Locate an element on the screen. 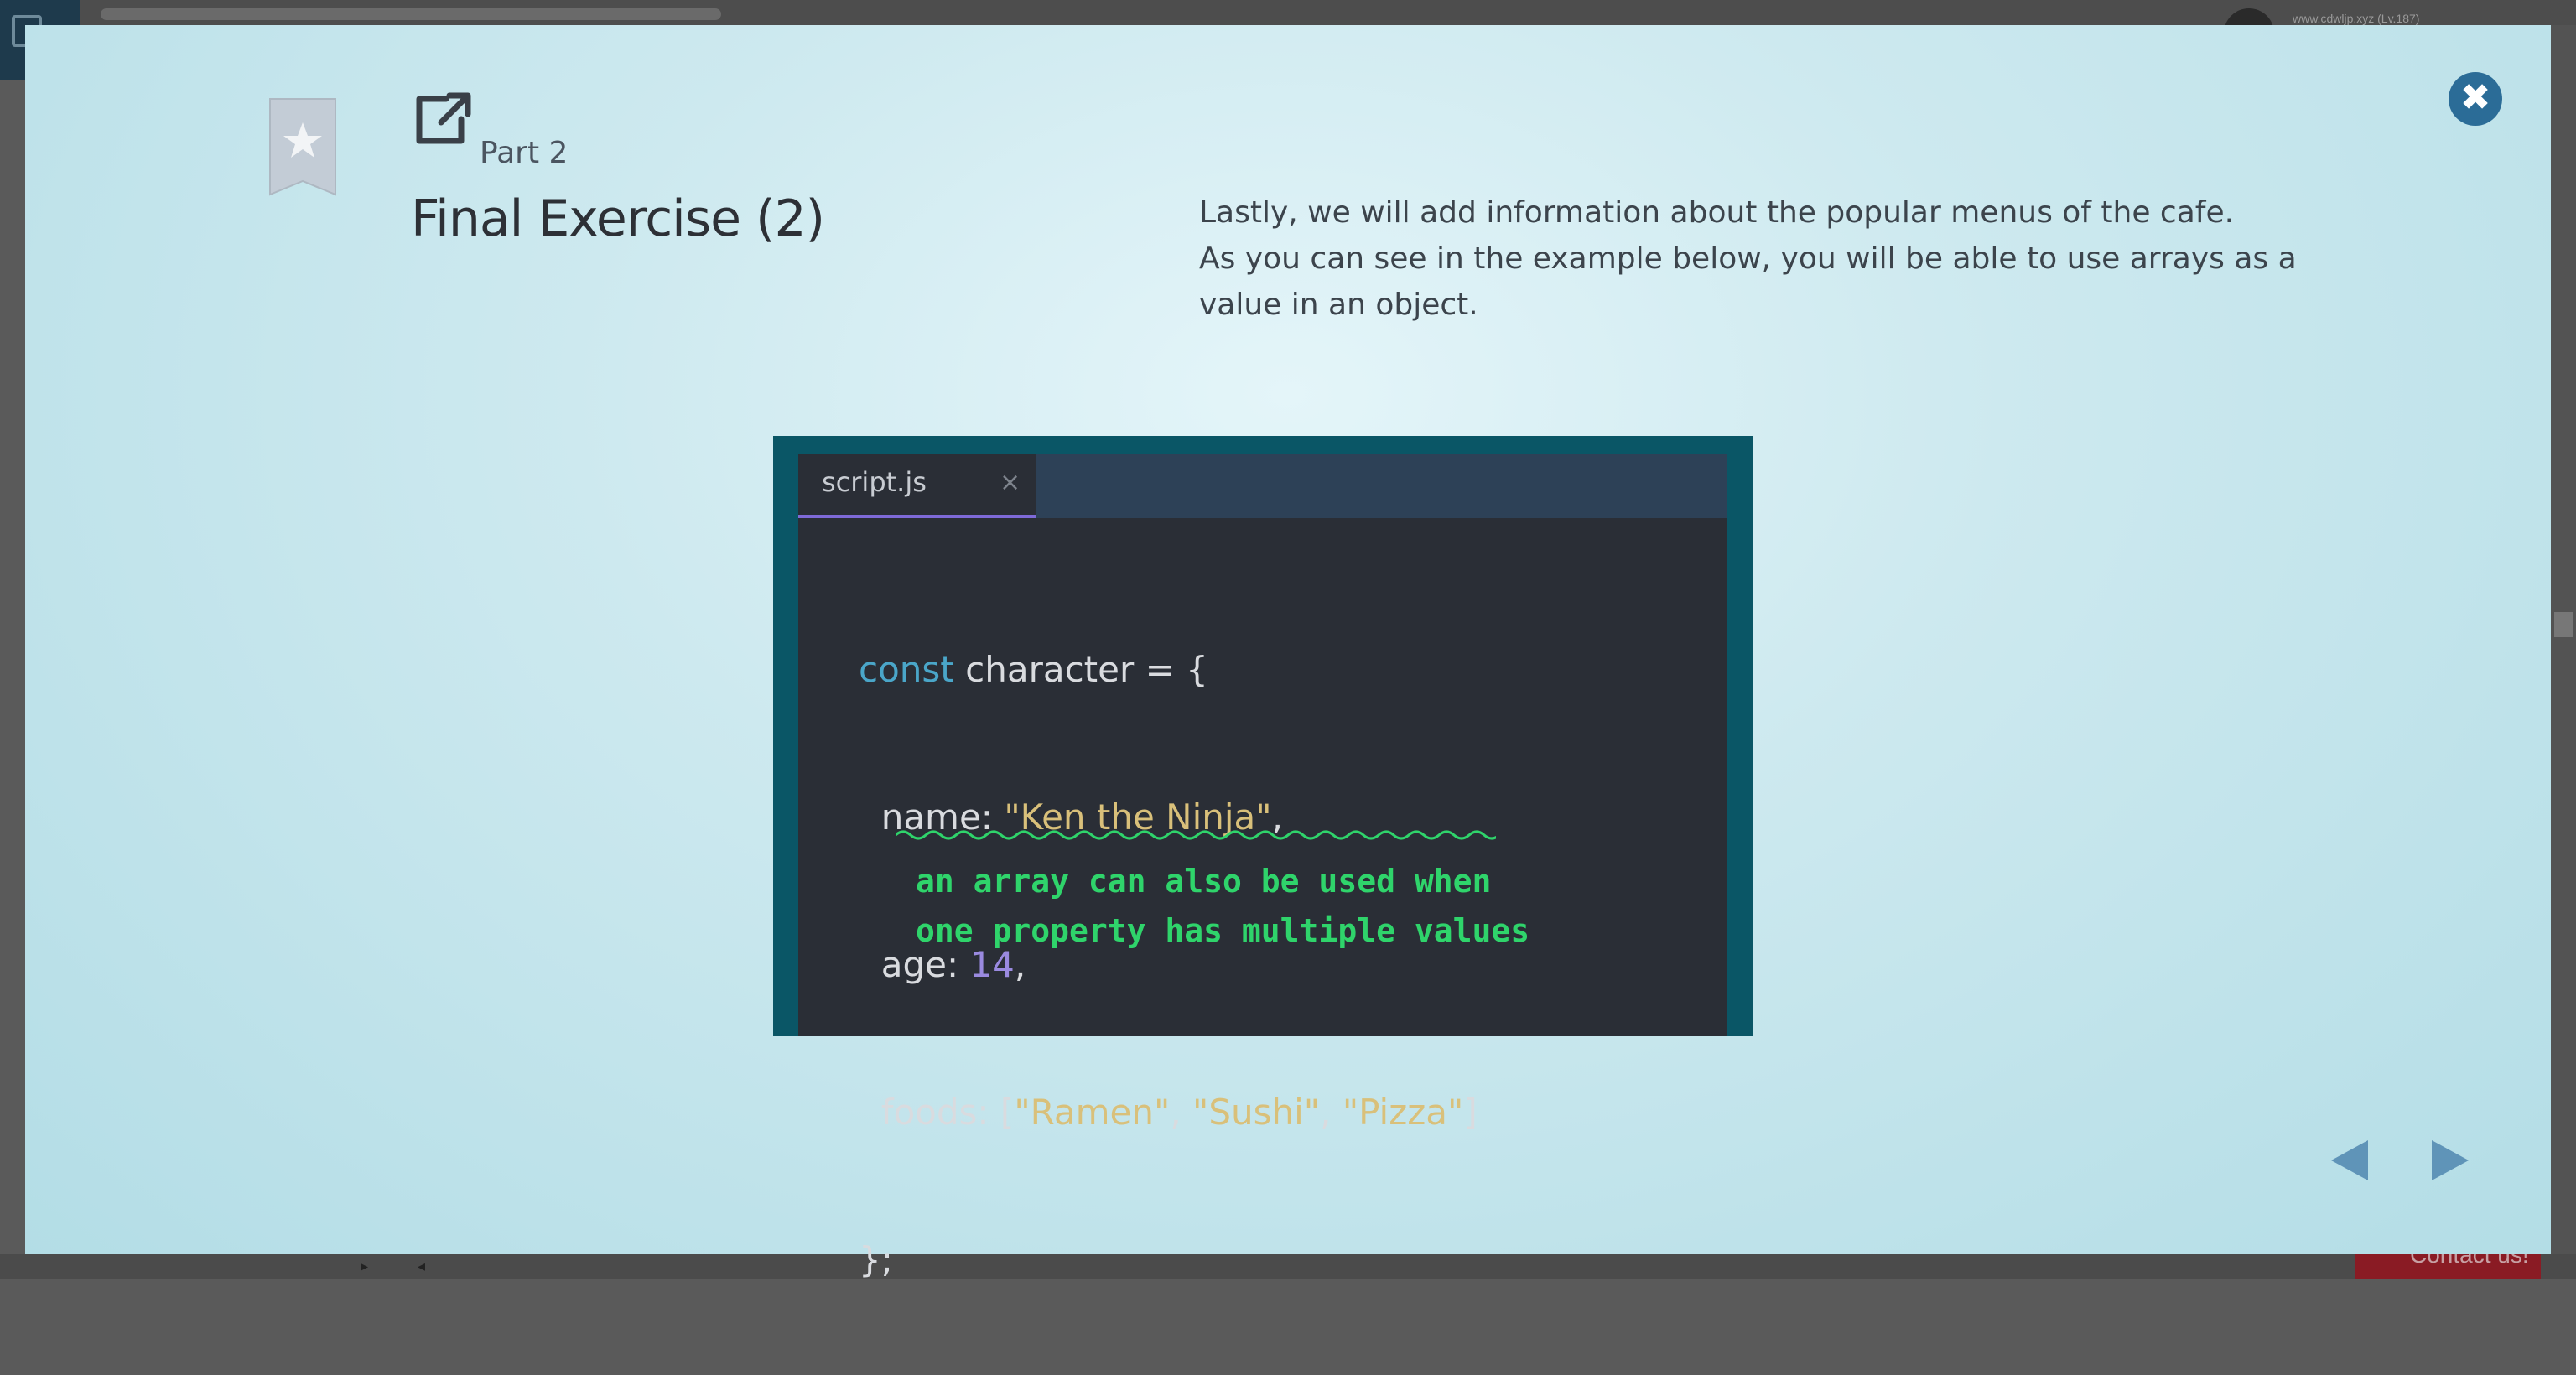  code-line: const character = { is located at coordinates (1168, 670).